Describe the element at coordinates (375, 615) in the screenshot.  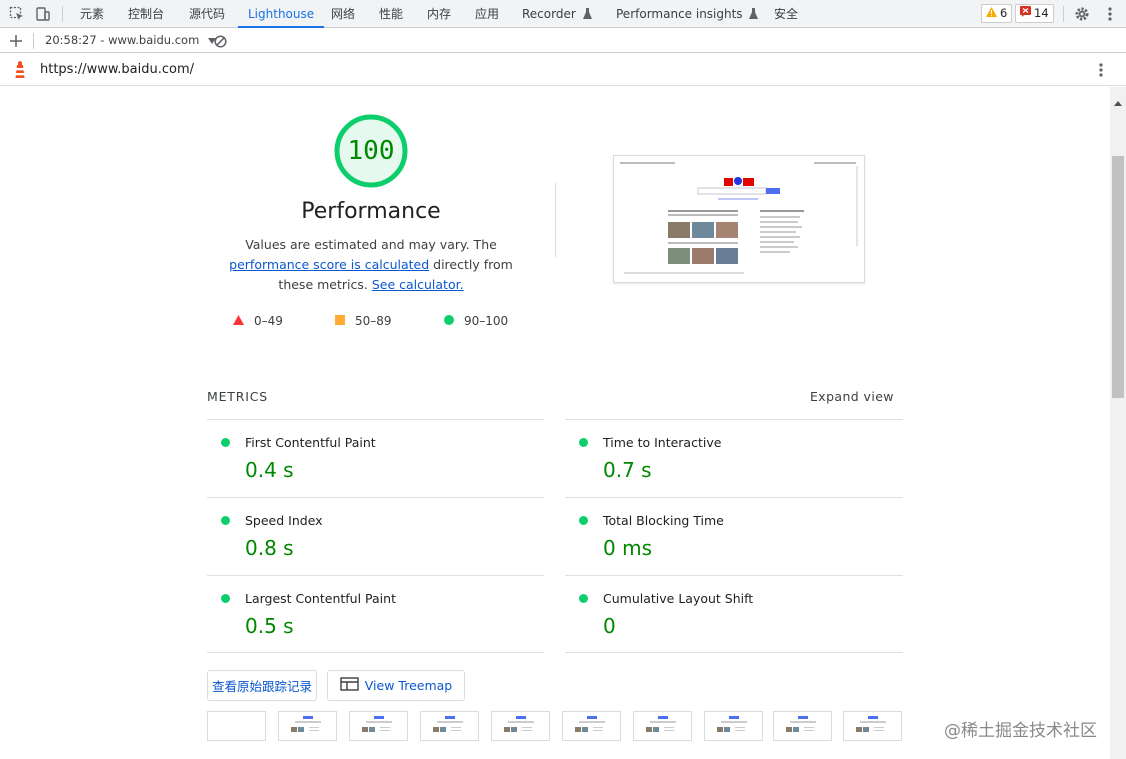
I see `metric-largest-contentful-paint: Largest Contentful Paint 0.5 s` at that location.